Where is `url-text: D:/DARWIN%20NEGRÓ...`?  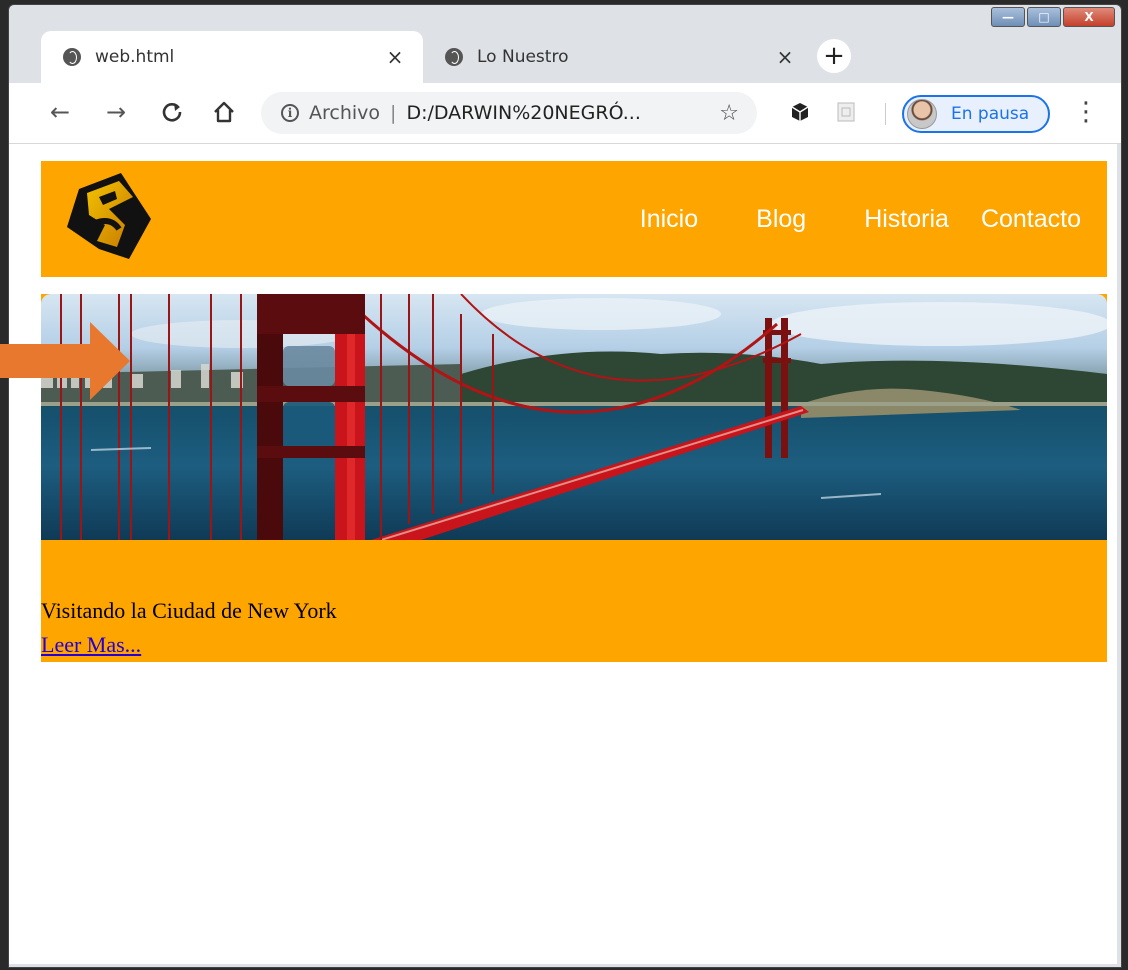
url-text: D:/DARWIN%20NEGRÓ... is located at coordinates (562, 113).